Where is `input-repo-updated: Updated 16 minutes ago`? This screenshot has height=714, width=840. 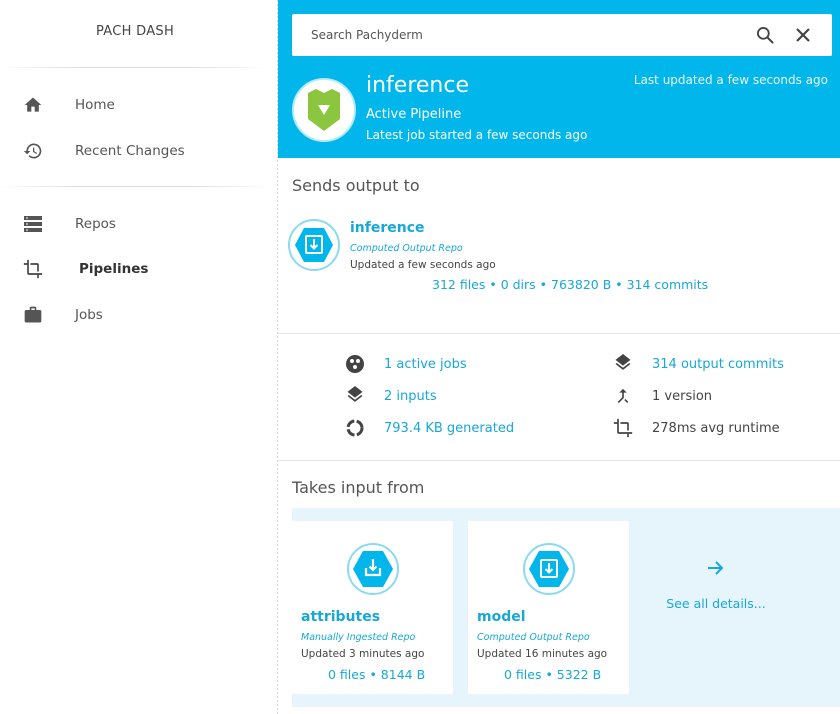
input-repo-updated: Updated 16 minutes ago is located at coordinates (542, 654).